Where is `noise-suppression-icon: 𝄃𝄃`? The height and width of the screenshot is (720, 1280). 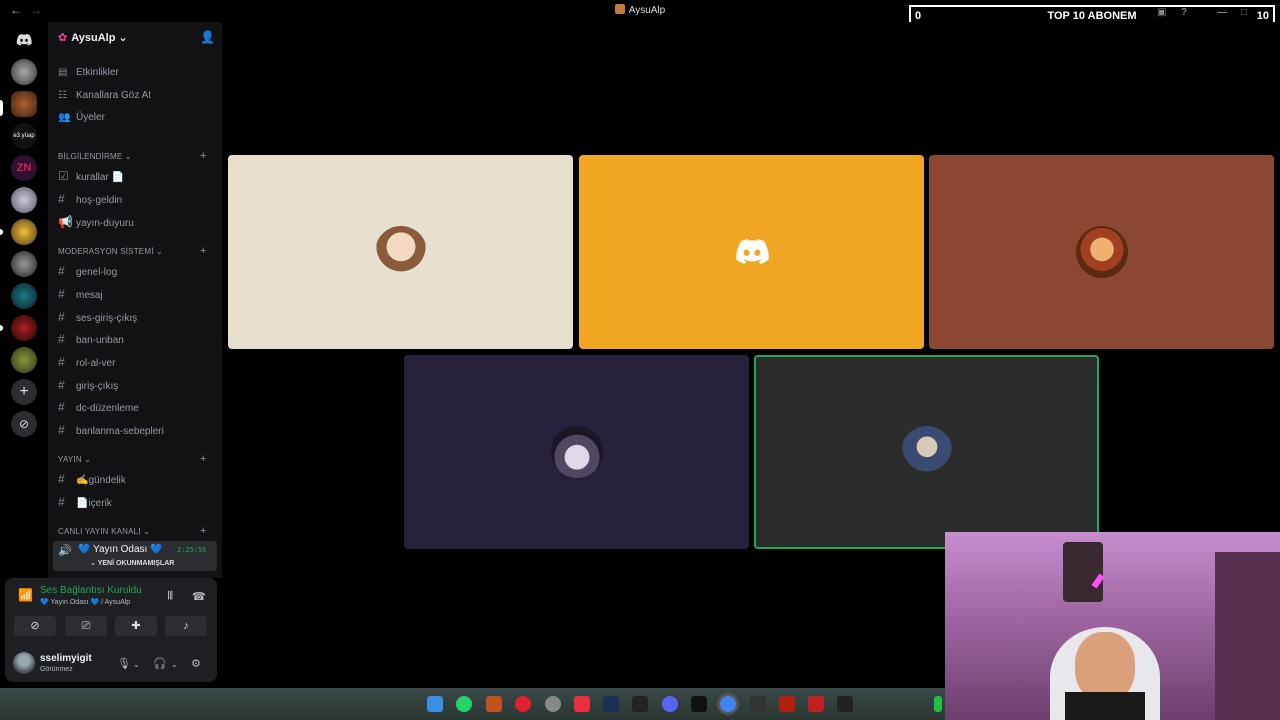
noise-suppression-icon: 𝄃𝄃 is located at coordinates (170, 596).